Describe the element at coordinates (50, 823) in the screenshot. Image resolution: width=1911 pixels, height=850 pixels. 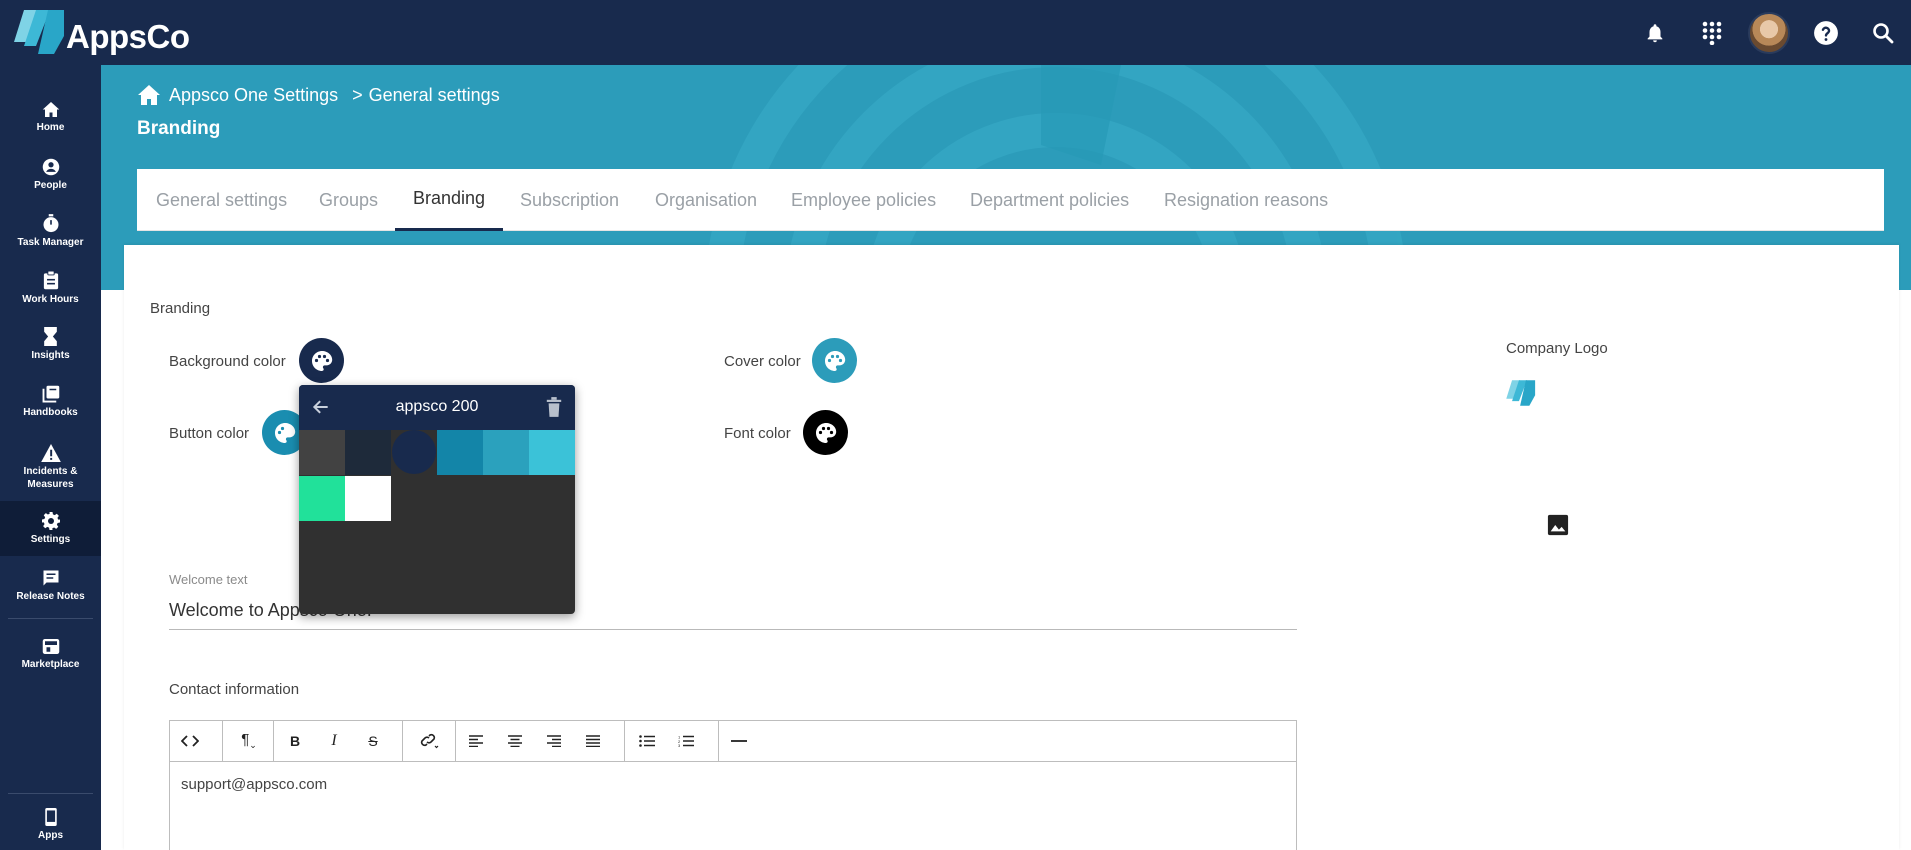
I see `sidebar-item-apps: Apps` at that location.